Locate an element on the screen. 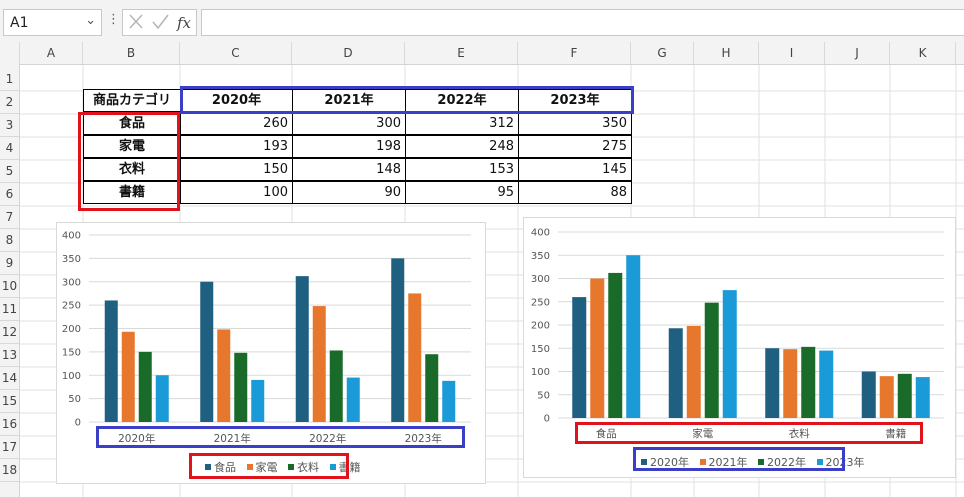 Image resolution: width=964 pixels, height=497 pixels. table-cell: 248 is located at coordinates (462, 146).